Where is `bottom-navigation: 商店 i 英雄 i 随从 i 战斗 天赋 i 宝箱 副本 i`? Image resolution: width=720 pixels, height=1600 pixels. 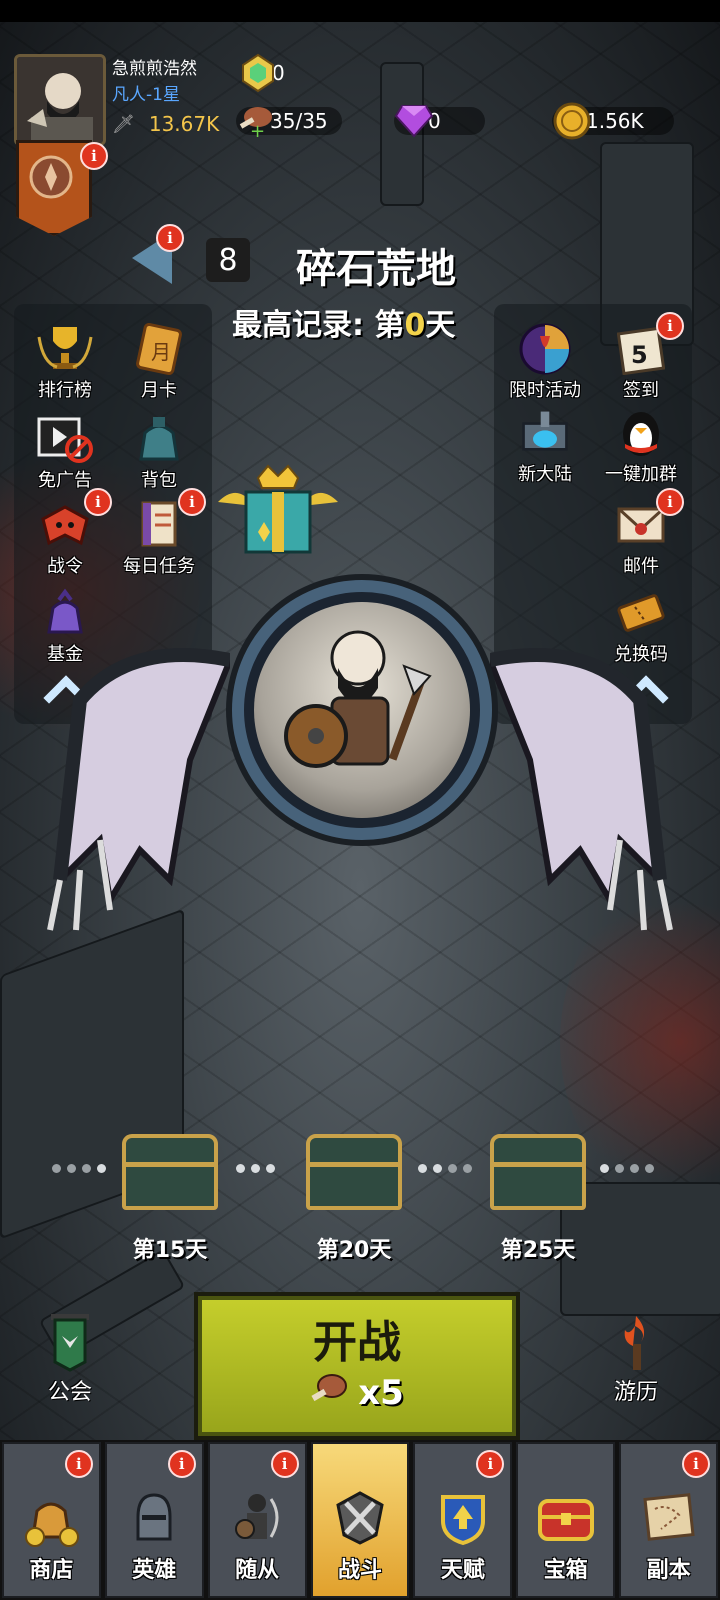
bottom-navigation: 商店 i 英雄 i 随从 i 战斗 天赋 i 宝箱 副本 i is located at coordinates (360, 1520).